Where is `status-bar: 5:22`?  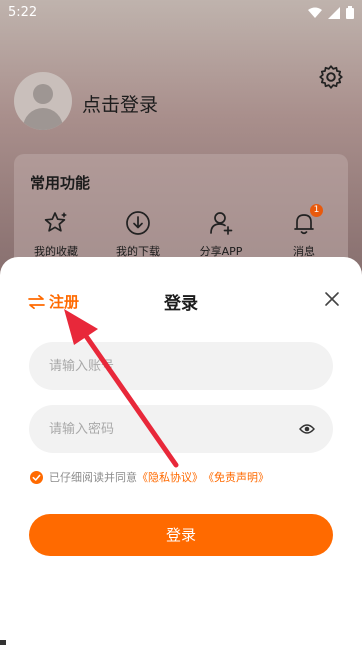 status-bar: 5:22 is located at coordinates (181, 13).